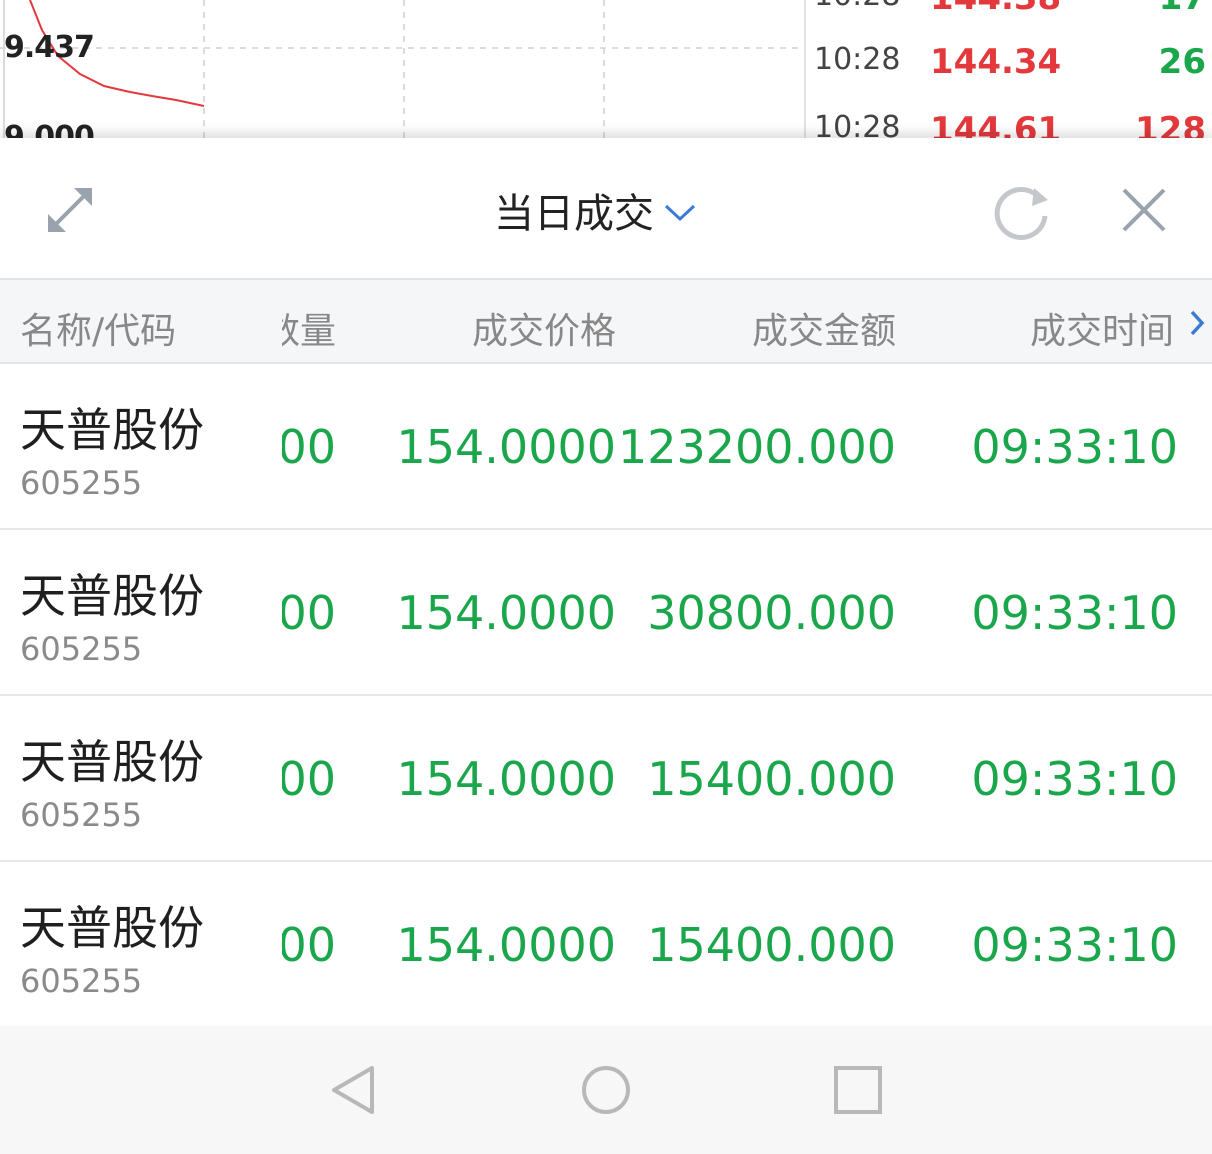 The height and width of the screenshot is (1154, 1212). I want to click on chevron-right-icon, so click(1197, 323).